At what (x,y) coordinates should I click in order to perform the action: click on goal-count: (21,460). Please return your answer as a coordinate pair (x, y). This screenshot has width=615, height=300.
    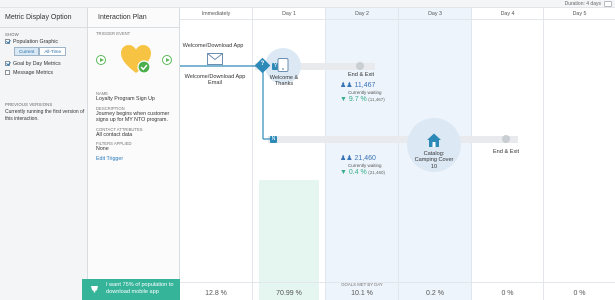
    Looking at the image, I should click on (377, 172).